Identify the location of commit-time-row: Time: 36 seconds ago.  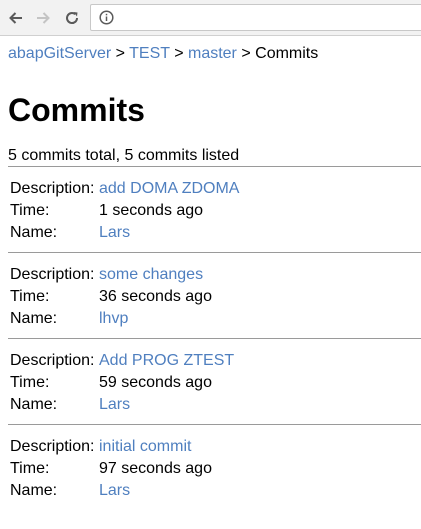
(215, 297).